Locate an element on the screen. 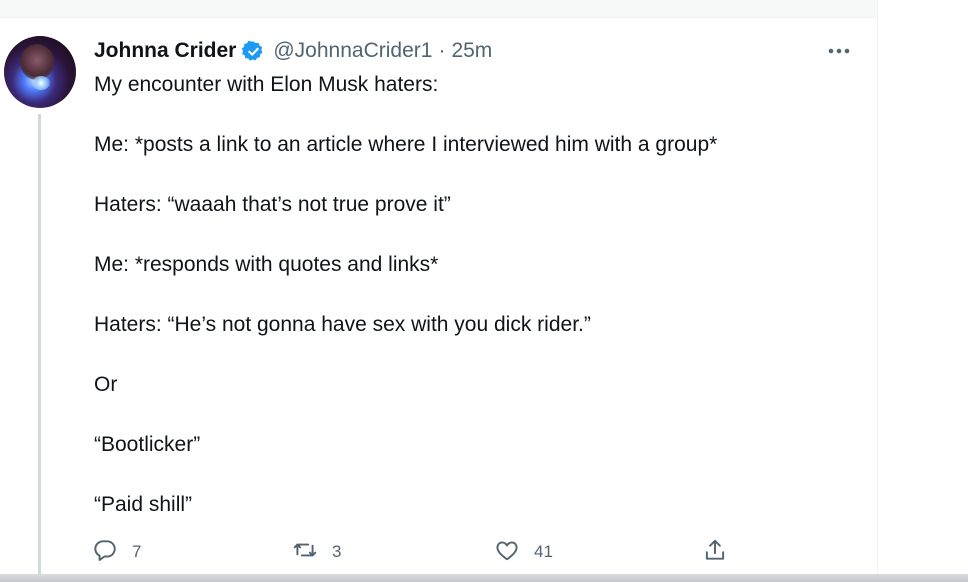 The image size is (968, 582). tweet-line: My encounter with Elon Musk haters: is located at coordinates (266, 84).